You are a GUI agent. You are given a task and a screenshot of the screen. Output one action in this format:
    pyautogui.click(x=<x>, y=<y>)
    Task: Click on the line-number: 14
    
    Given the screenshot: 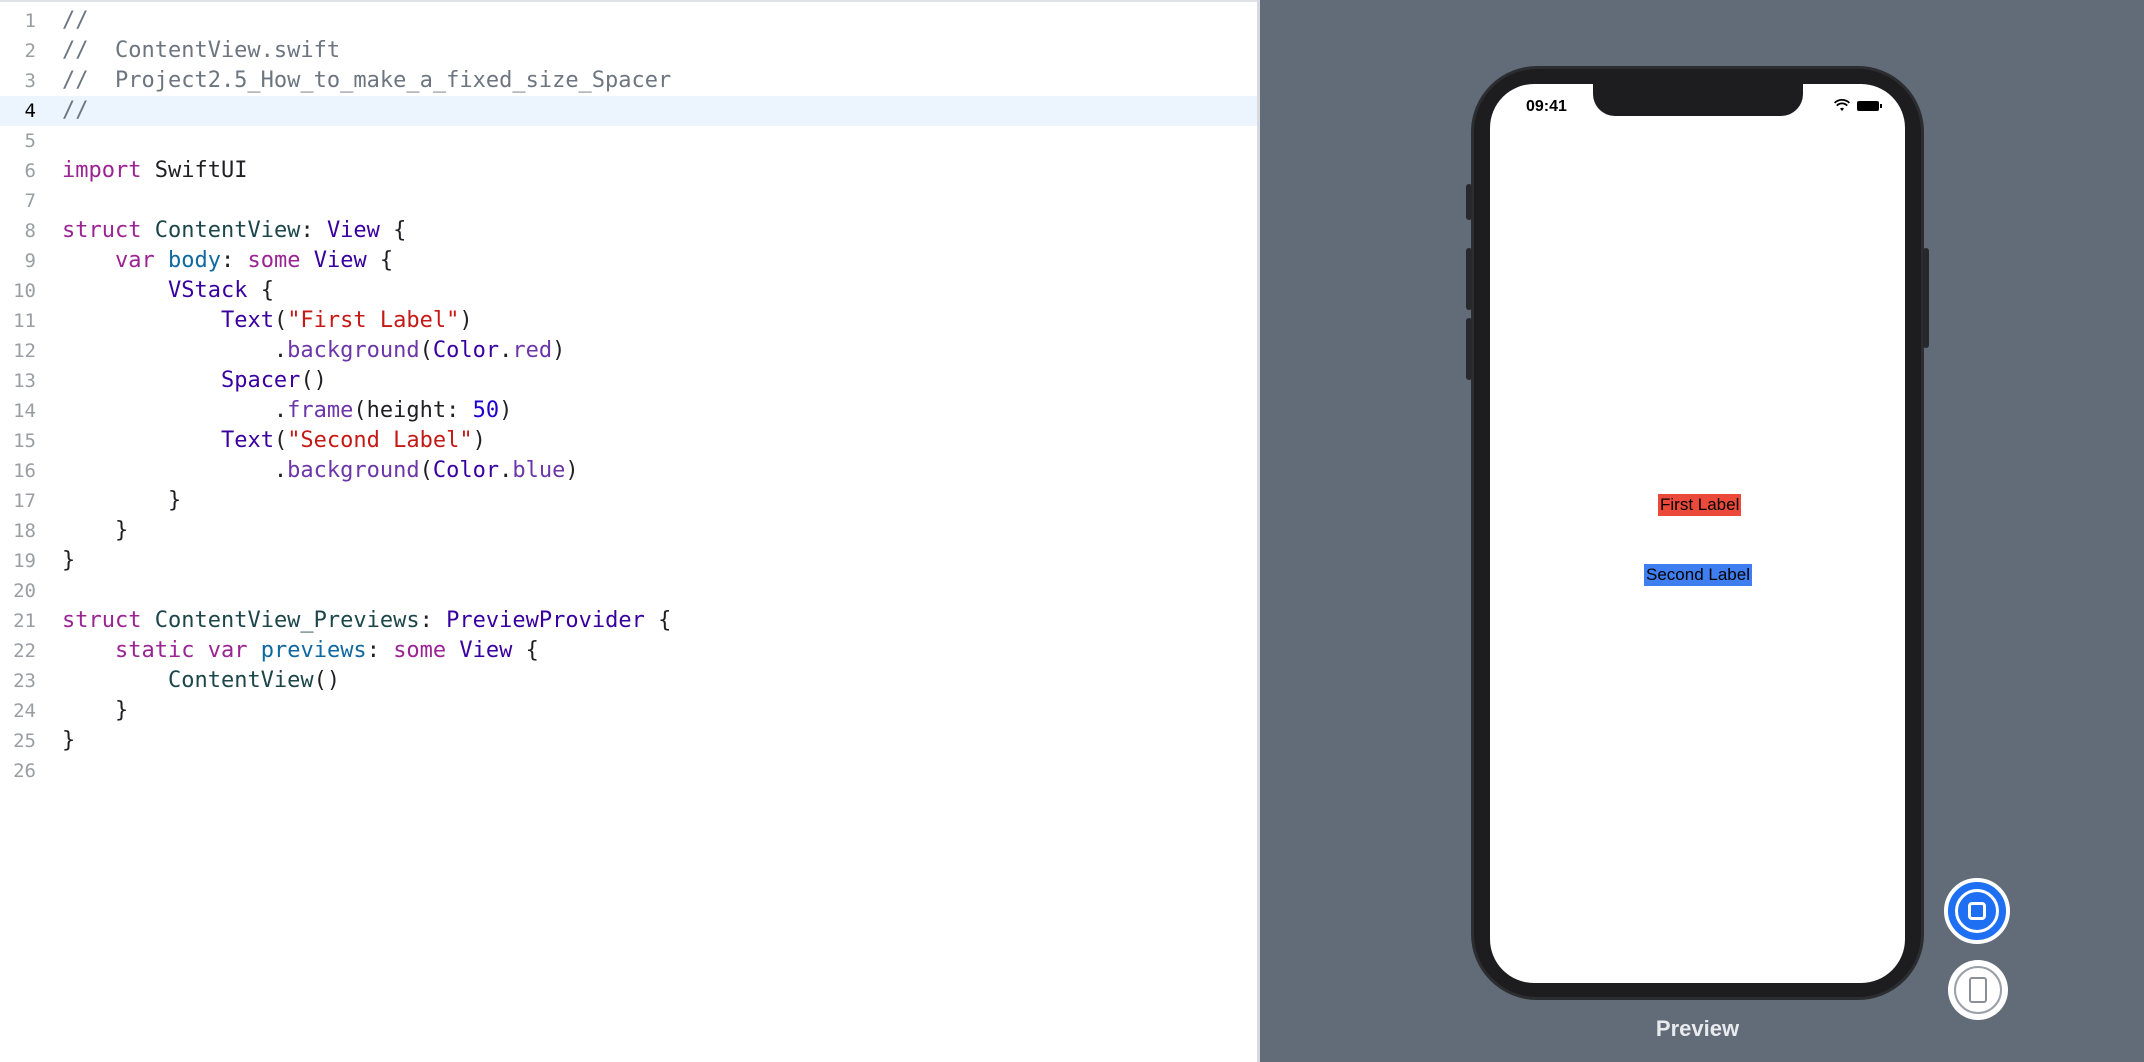 What is the action you would take?
    pyautogui.click(x=24, y=411)
    